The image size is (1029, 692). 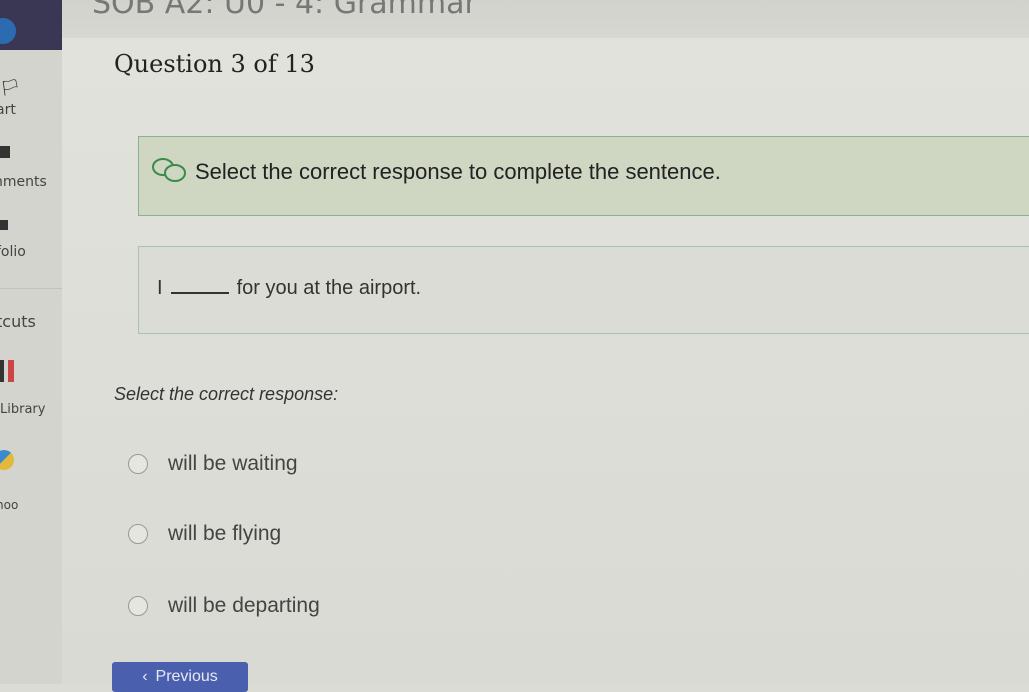 I want to click on option-label: will be waiting, so click(x=233, y=463).